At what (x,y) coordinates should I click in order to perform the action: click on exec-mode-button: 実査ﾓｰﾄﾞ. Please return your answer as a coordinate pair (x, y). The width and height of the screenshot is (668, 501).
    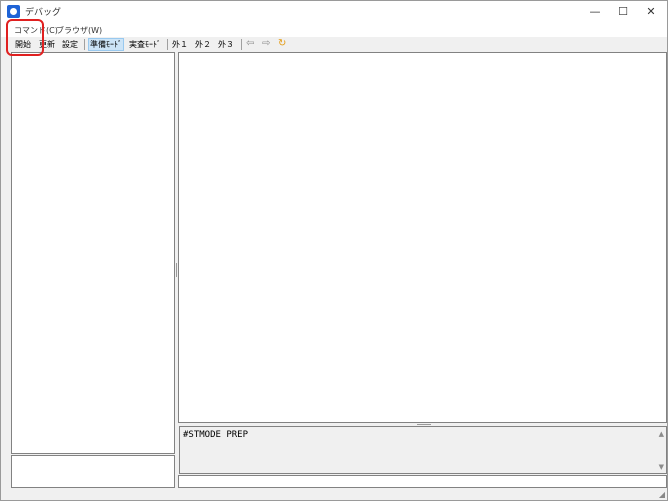
    Looking at the image, I should click on (145, 44).